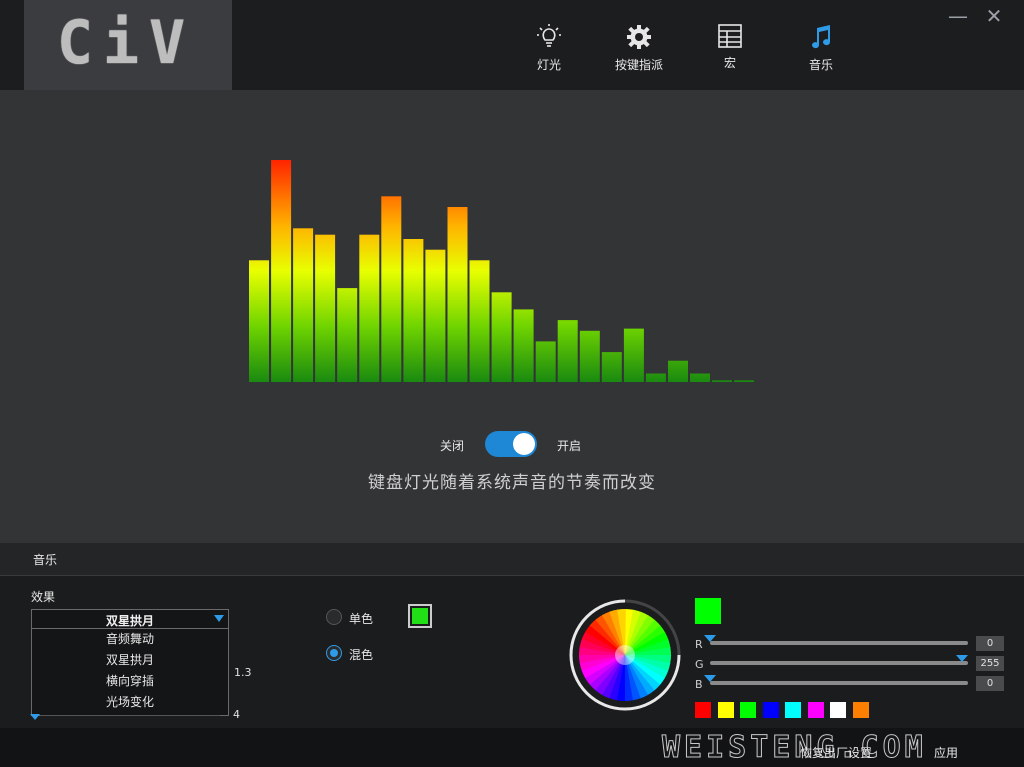 This screenshot has height=767, width=1024. What do you see at coordinates (639, 52) in the screenshot?
I see `nav-tab-key-assign: 按键指派` at bounding box center [639, 52].